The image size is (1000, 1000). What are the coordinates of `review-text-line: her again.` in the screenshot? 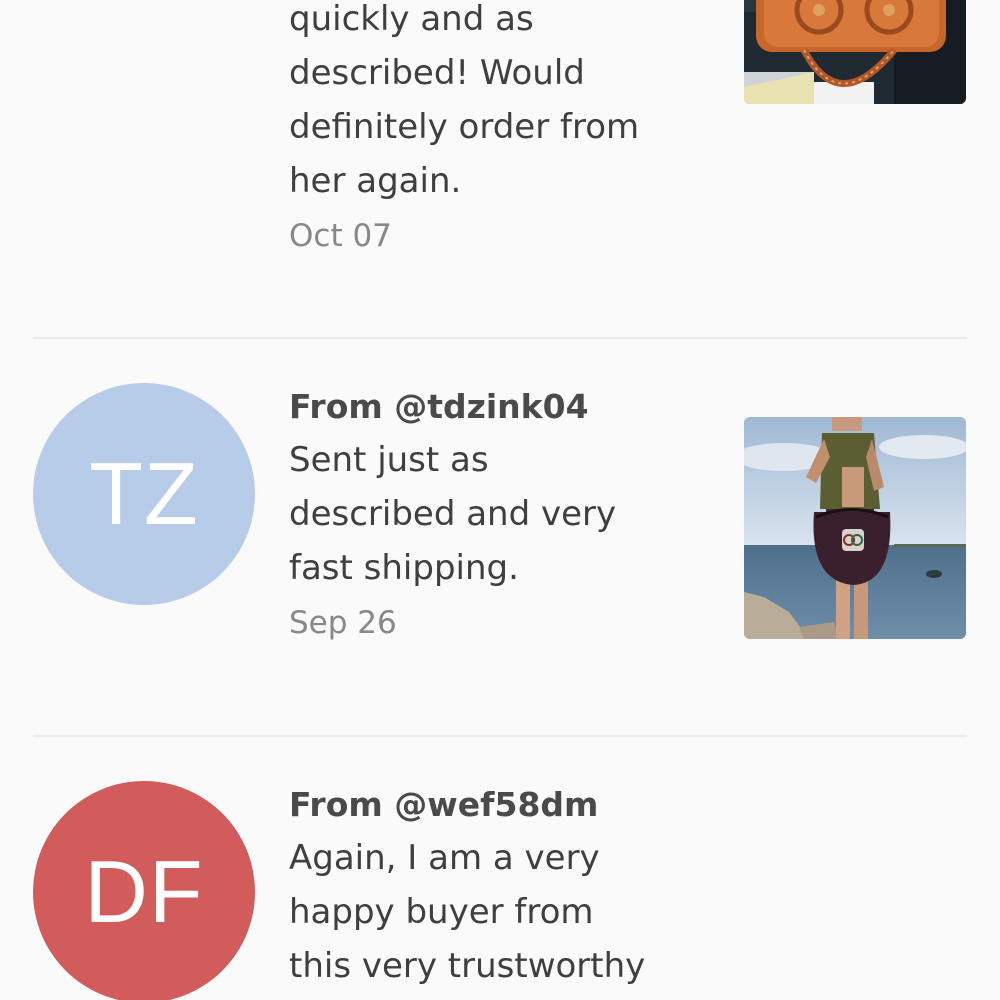 It's located at (375, 181).